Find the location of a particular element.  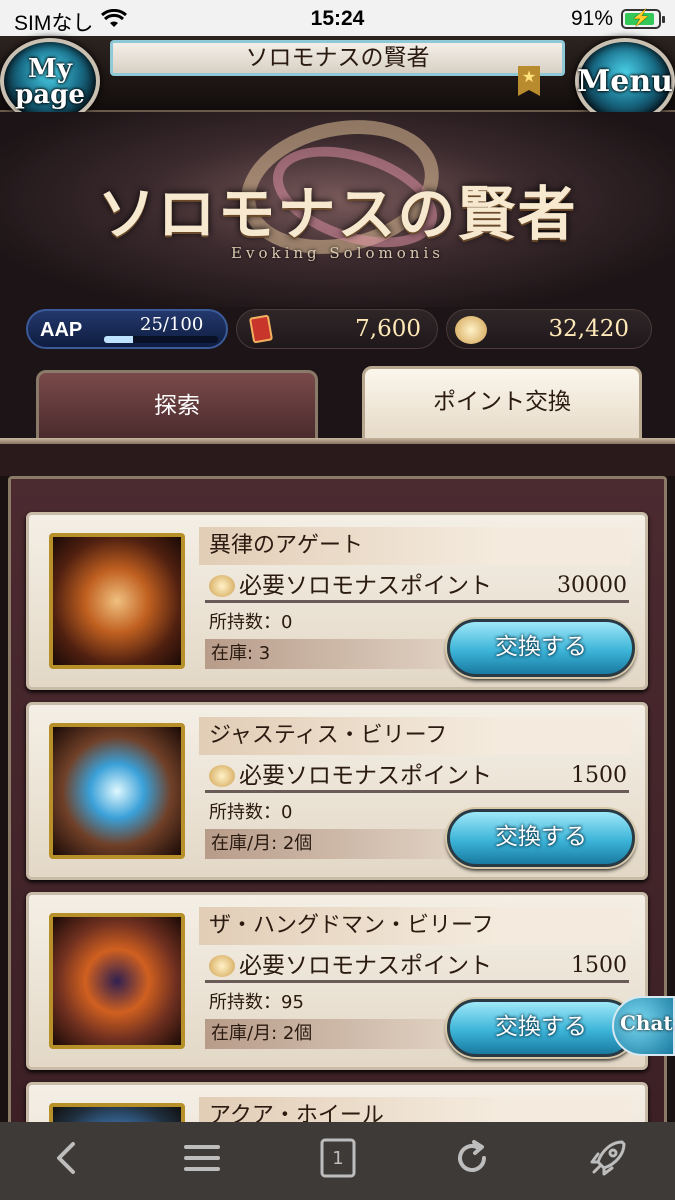

item-cost-row: 必要ソロモナスポイント 30000 is located at coordinates (417, 587).